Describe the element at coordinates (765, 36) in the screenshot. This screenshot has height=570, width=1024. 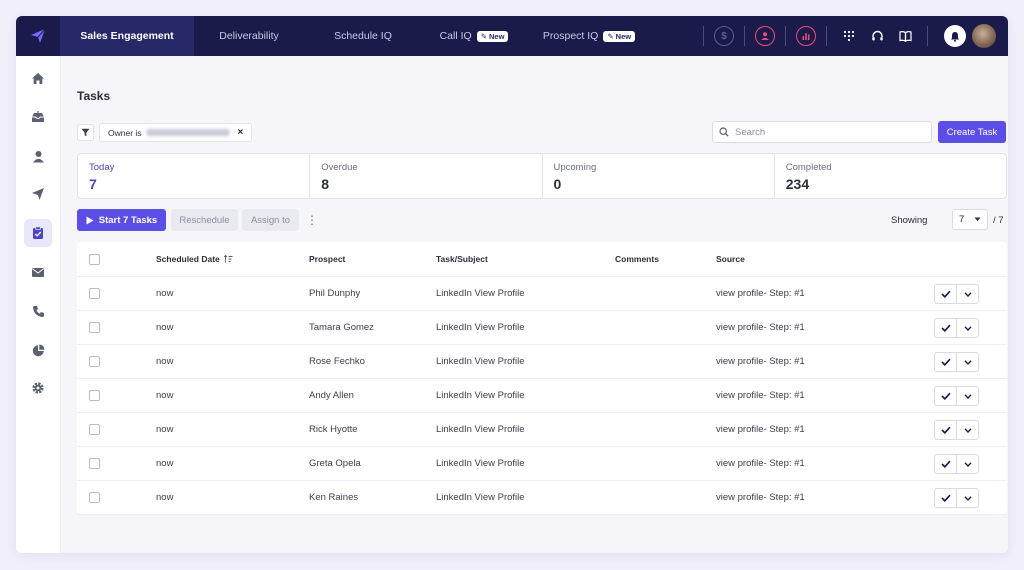
I see `user-circle-icon` at that location.